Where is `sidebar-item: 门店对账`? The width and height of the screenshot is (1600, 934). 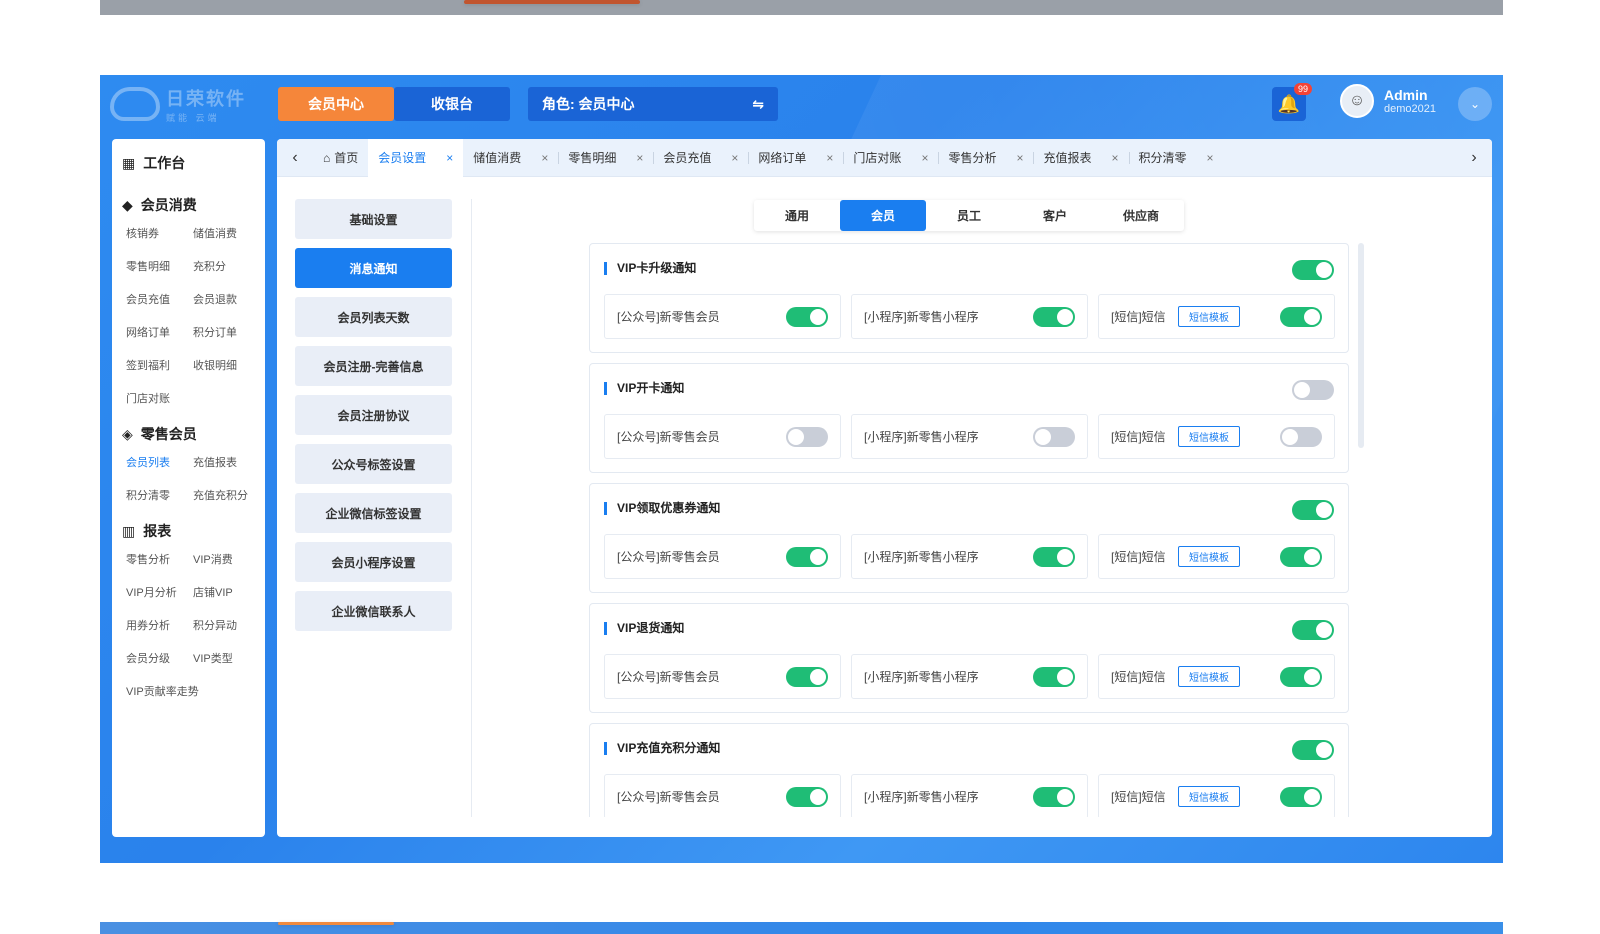 sidebar-item: 门店对账 is located at coordinates (159, 398).